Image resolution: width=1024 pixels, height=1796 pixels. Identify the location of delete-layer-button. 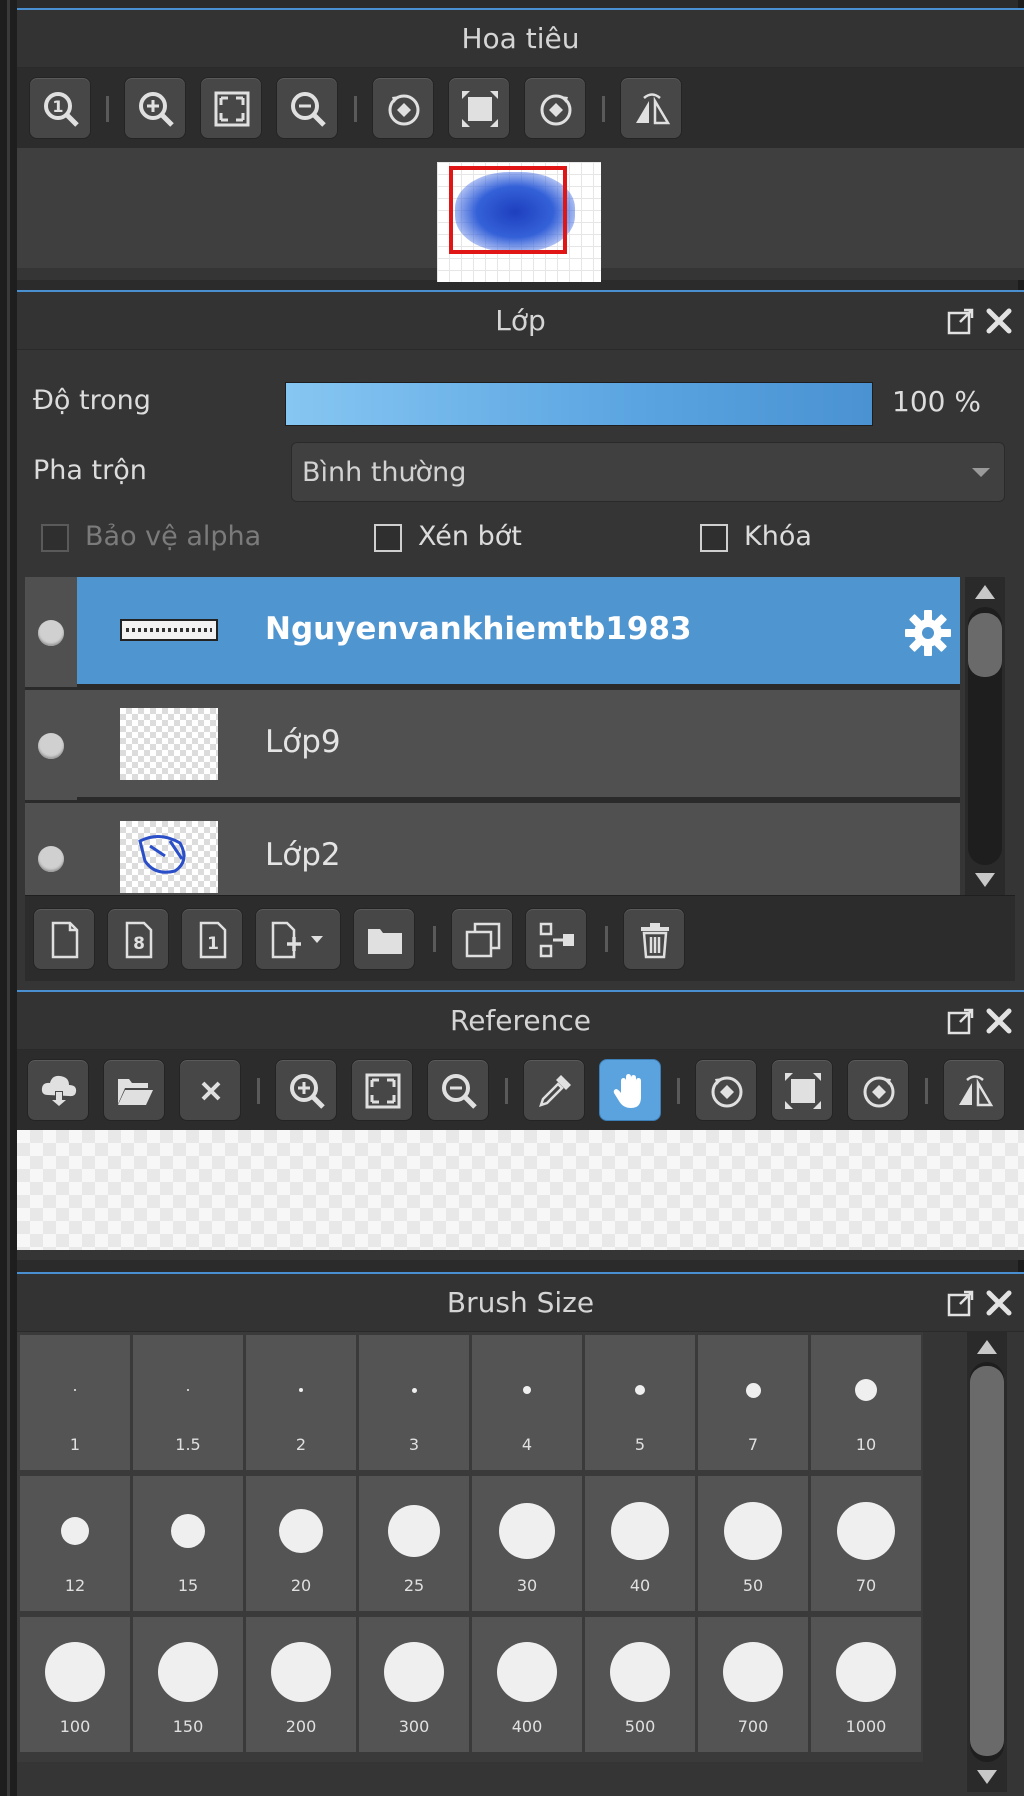
(654, 939).